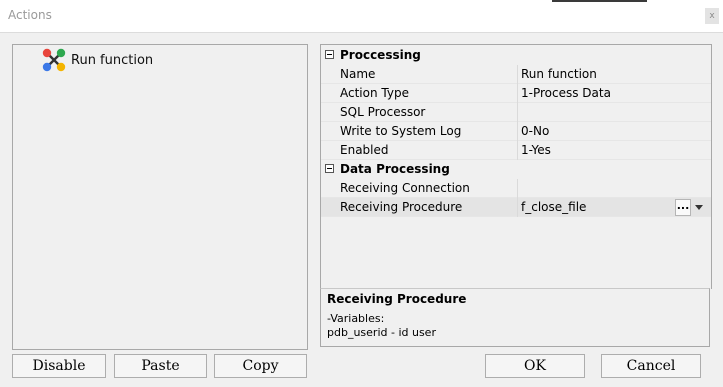  What do you see at coordinates (30, 15) in the screenshot?
I see `window-title: Actions` at bounding box center [30, 15].